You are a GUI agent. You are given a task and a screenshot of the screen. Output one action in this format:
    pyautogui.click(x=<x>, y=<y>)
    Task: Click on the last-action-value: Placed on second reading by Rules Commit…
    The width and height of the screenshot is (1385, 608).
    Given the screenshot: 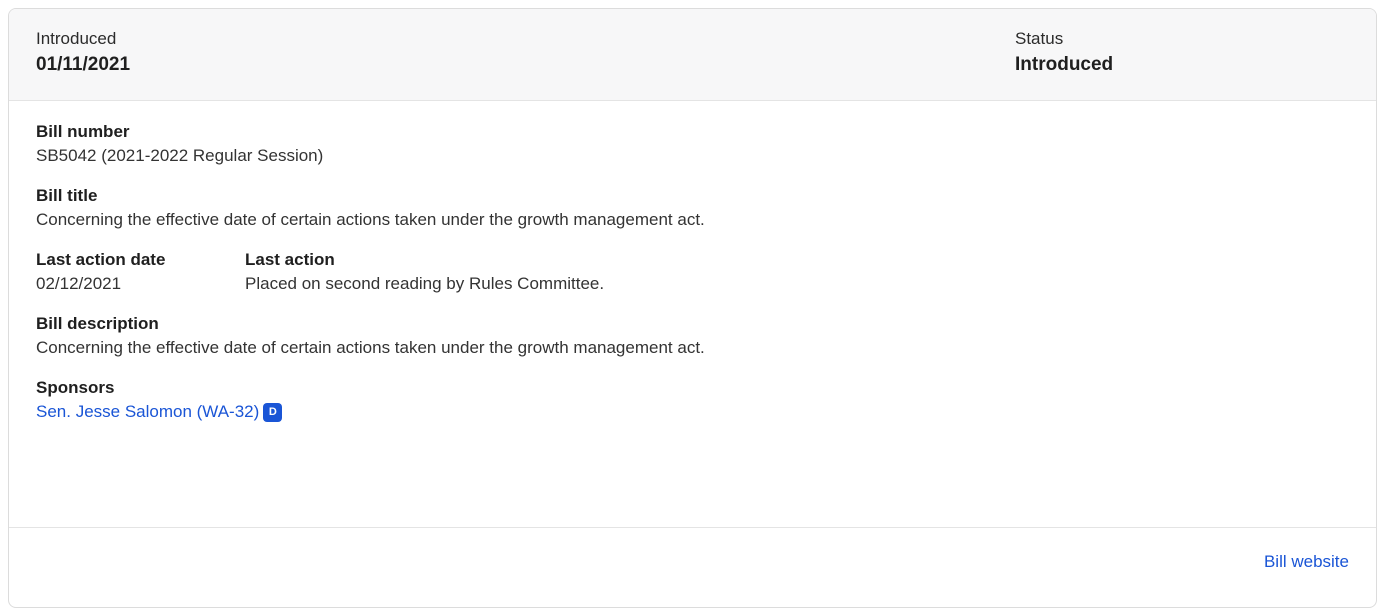 What is the action you would take?
    pyautogui.click(x=425, y=283)
    